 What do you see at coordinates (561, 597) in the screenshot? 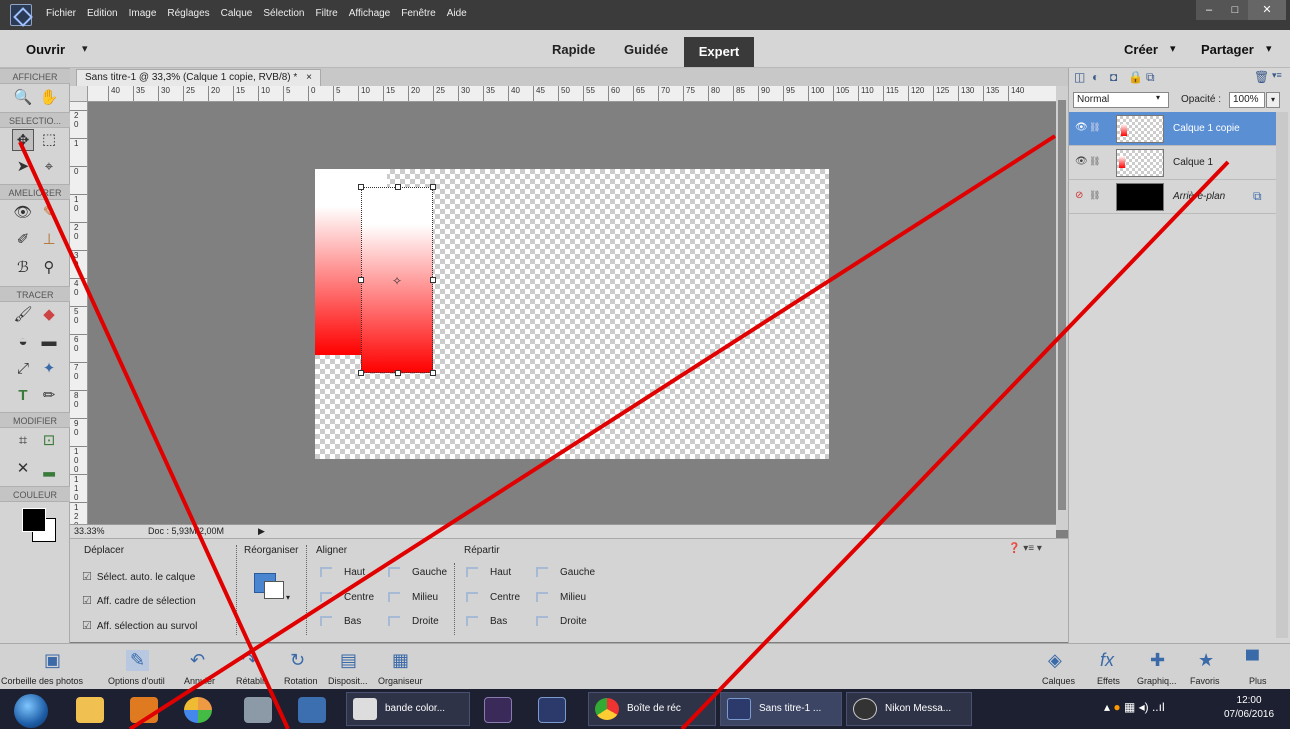
I see `distribute-middle-button: Milieu` at bounding box center [561, 597].